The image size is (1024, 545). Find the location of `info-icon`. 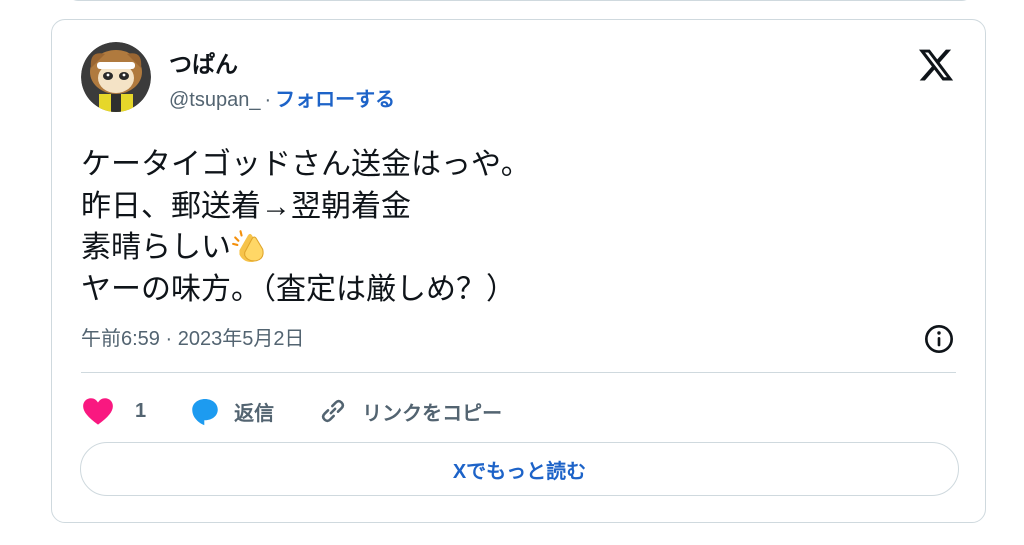

info-icon is located at coordinates (939, 339).